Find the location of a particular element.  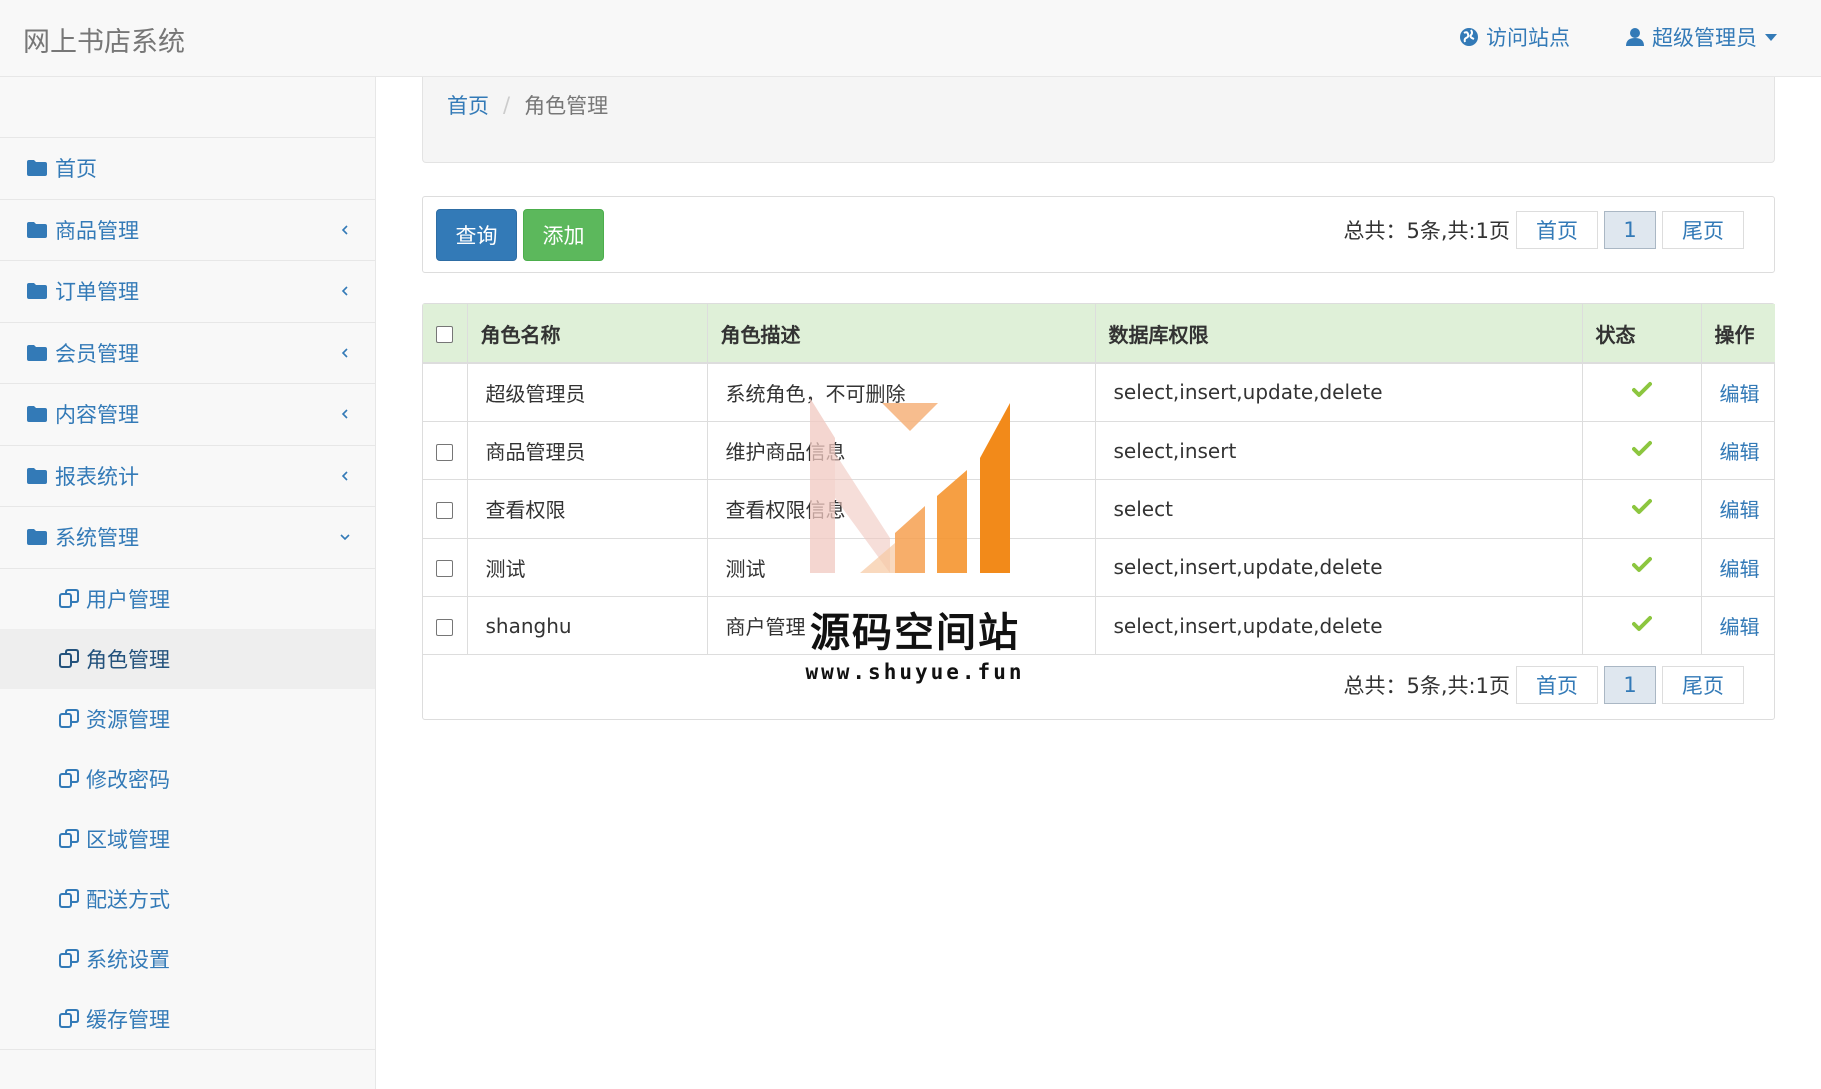

role-name: 查看权限 is located at coordinates (587, 509).